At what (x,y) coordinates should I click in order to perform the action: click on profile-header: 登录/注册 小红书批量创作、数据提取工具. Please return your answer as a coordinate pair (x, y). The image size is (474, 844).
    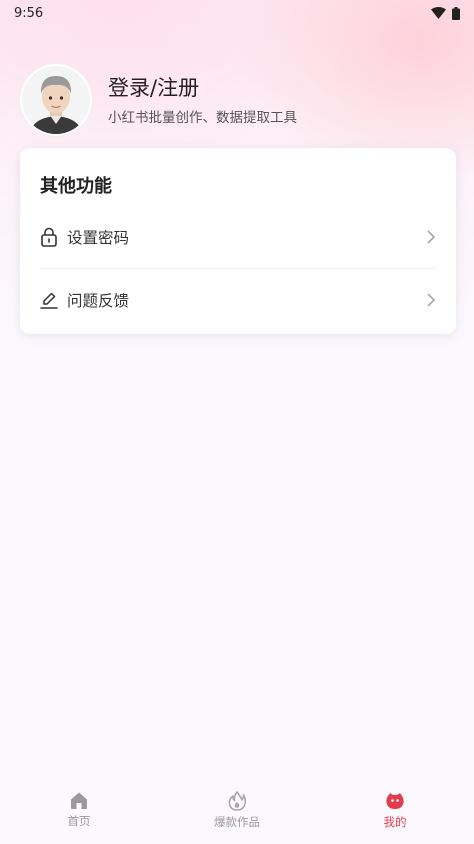
    Looking at the image, I should click on (158, 100).